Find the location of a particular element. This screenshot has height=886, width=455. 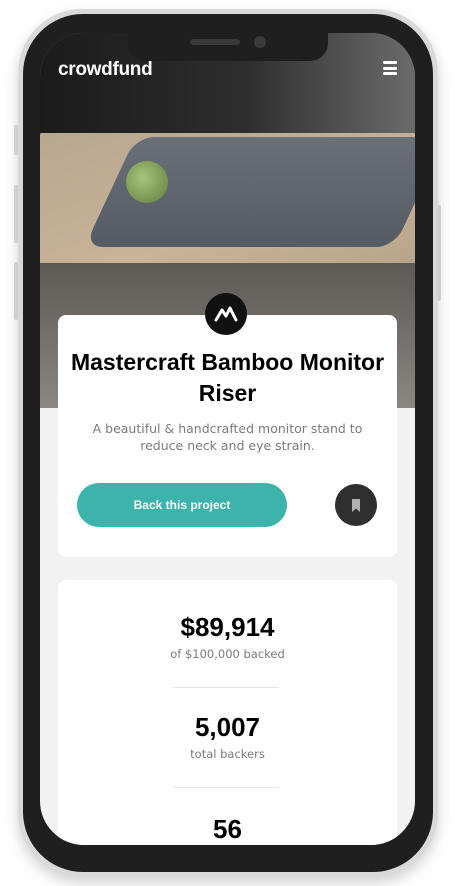

stat-days: 56 is located at coordinates (227, 829).